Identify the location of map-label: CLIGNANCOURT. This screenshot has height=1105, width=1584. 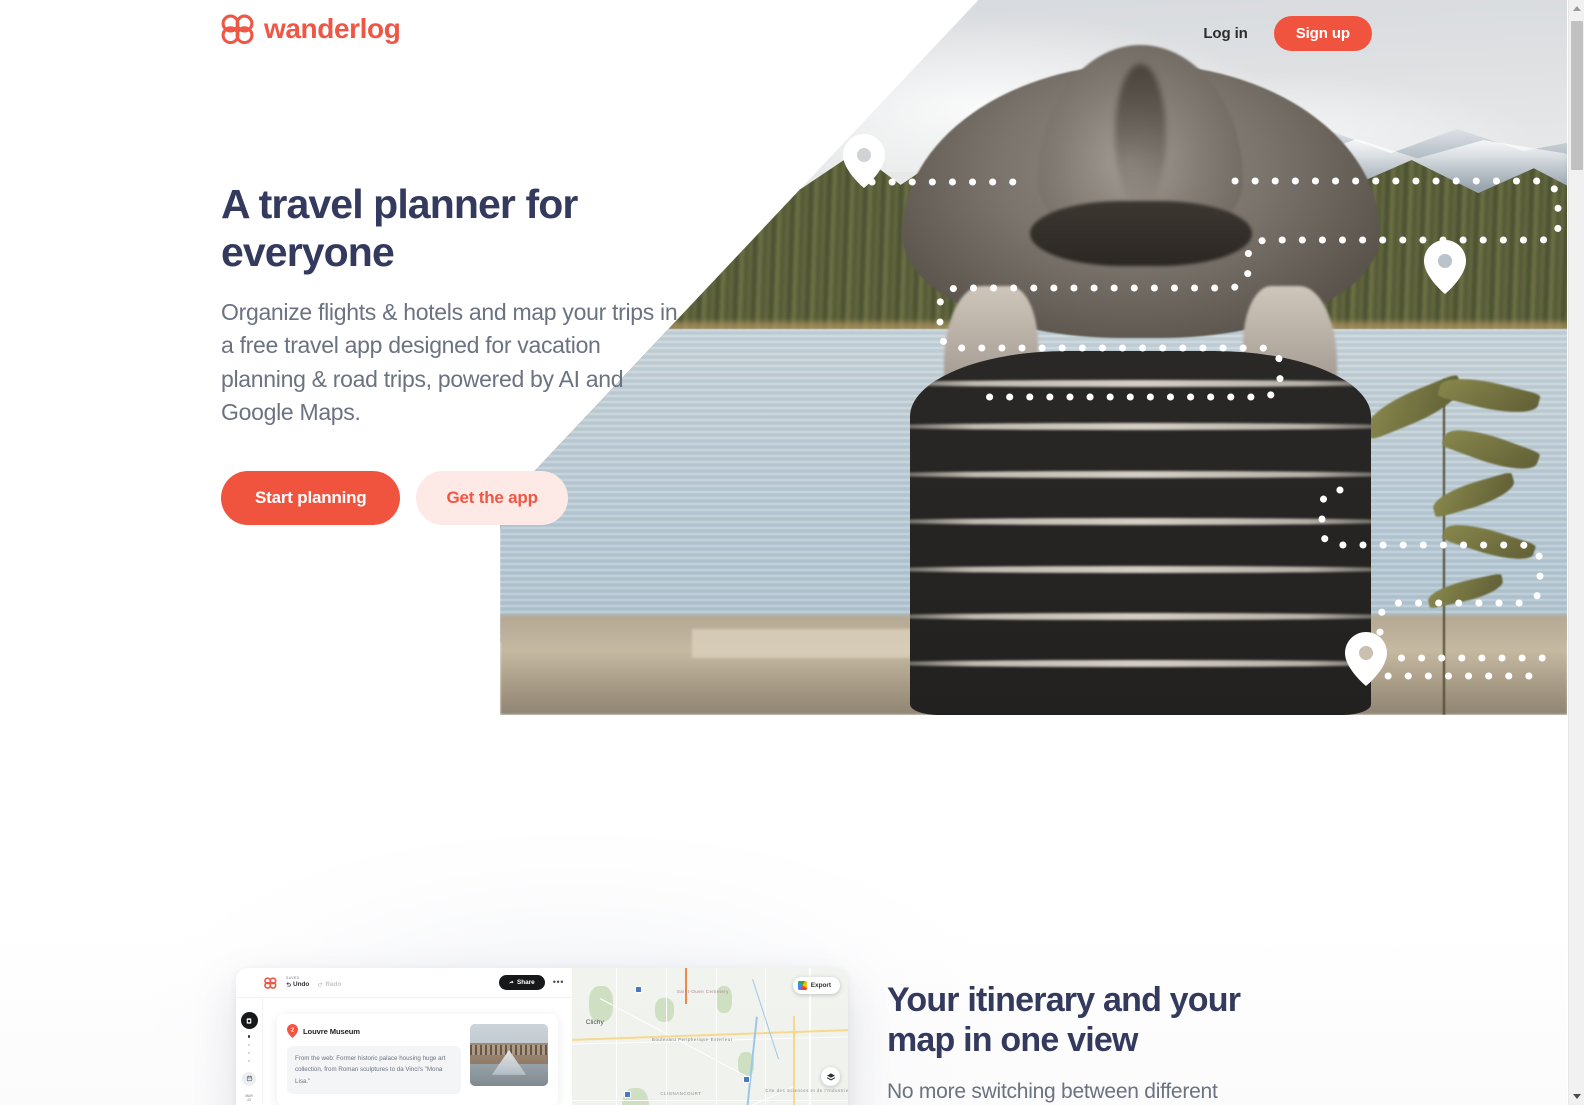
(681, 1093).